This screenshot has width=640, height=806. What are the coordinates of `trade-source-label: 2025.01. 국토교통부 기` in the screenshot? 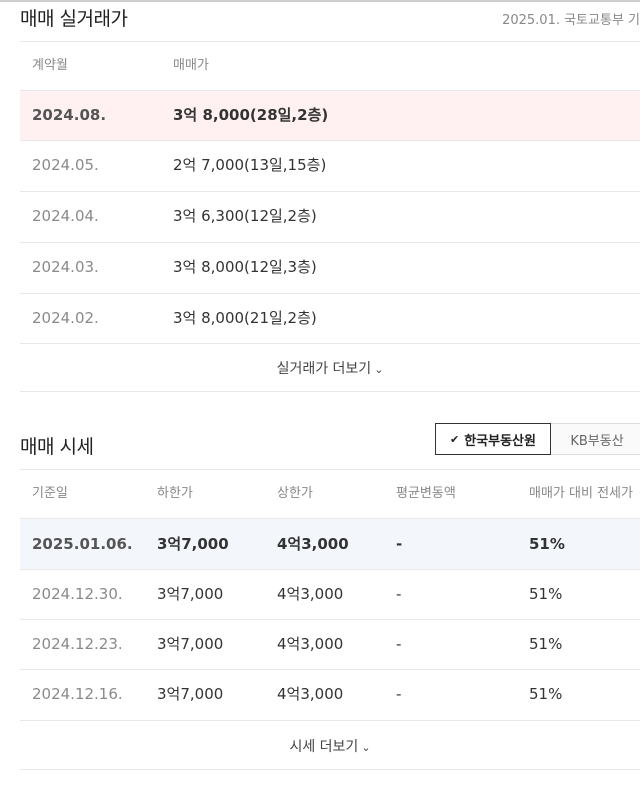 It's located at (571, 20).